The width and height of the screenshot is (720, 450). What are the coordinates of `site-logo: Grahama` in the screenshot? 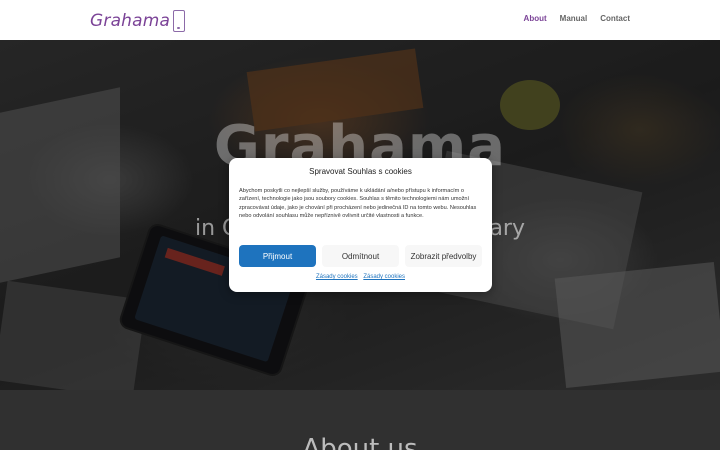 It's located at (138, 21).